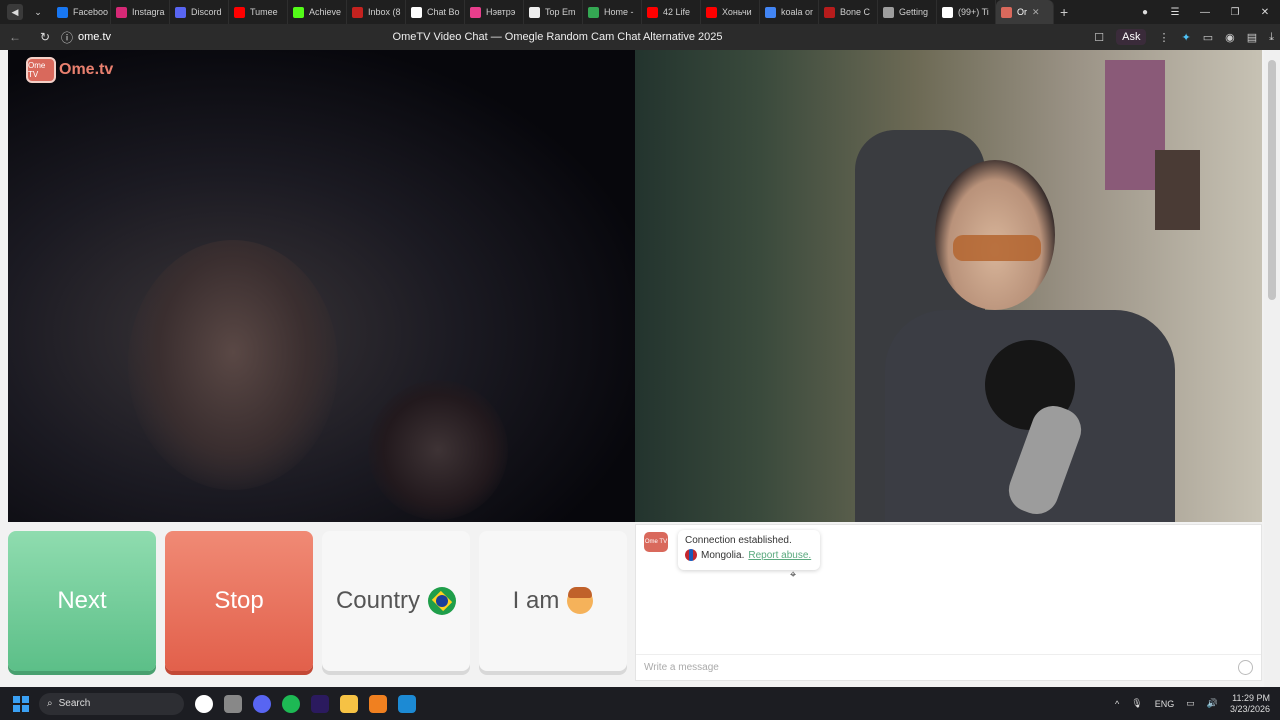 This screenshot has height=720, width=1280. I want to click on browser-tab: Chat Bo, so click(435, 12).